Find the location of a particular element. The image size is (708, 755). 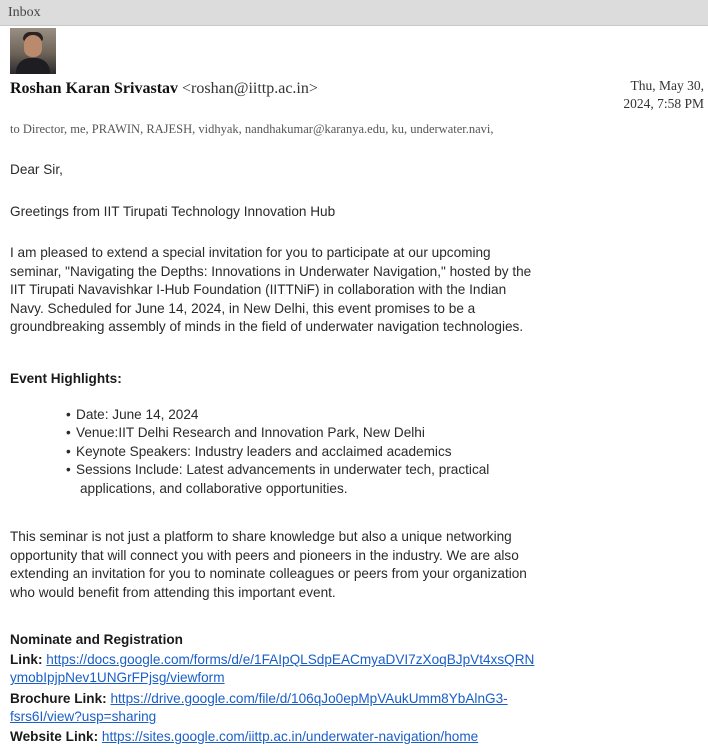

avatar-face is located at coordinates (33, 46).